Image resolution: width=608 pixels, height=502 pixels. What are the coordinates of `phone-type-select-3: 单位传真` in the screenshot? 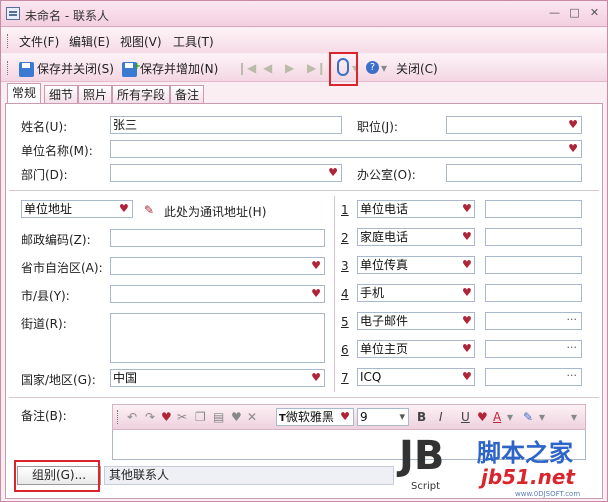 It's located at (416, 265).